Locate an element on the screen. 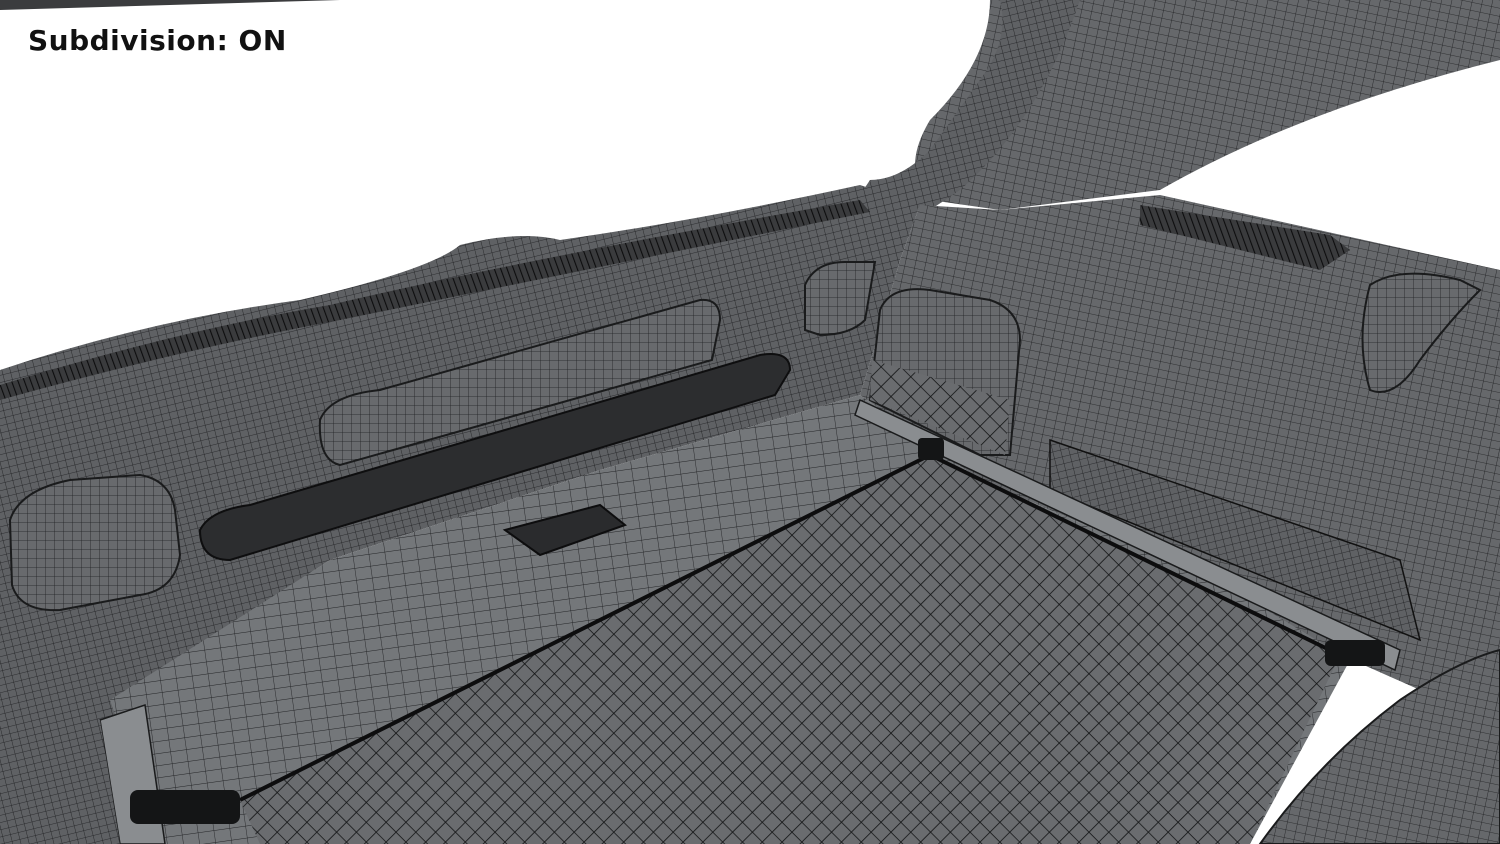 The height and width of the screenshot is (844, 1500). net-anchor-top is located at coordinates (931, 449).